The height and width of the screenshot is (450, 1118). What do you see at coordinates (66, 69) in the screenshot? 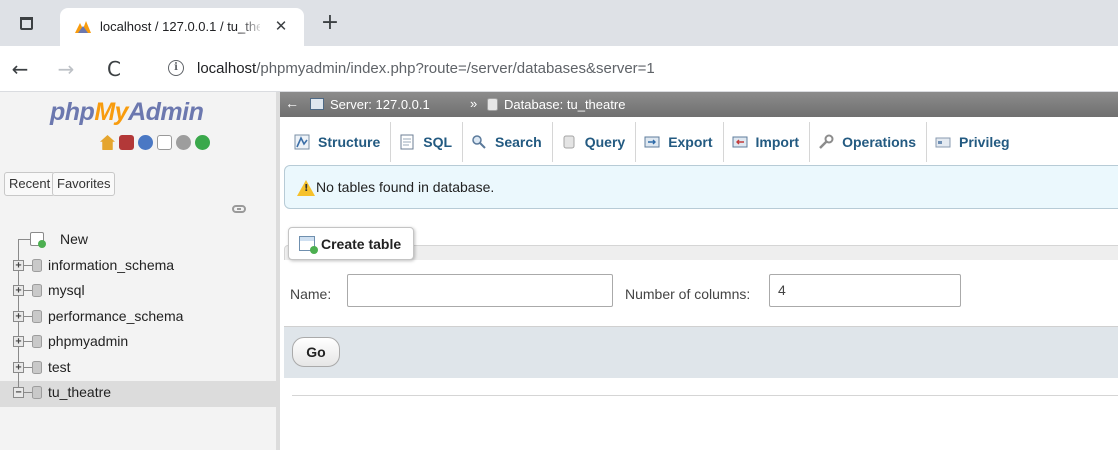
I see `forward-button: →` at bounding box center [66, 69].